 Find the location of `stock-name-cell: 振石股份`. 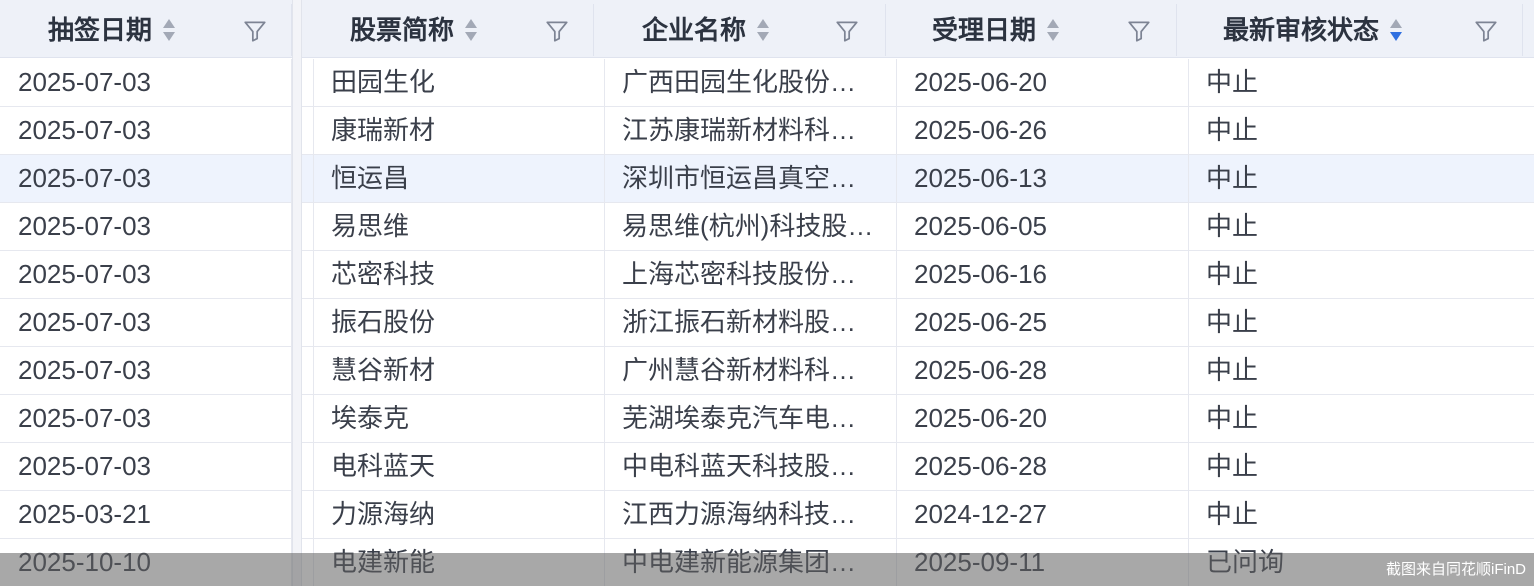

stock-name-cell: 振石股份 is located at coordinates (459, 322).